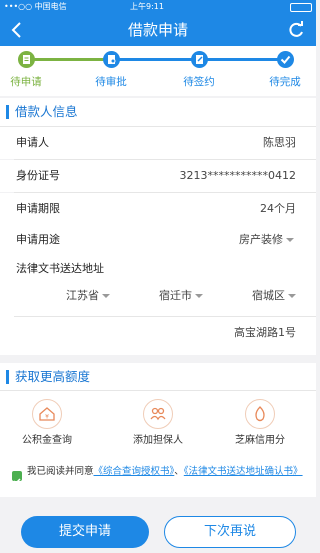 This screenshot has height=553, width=320. What do you see at coordinates (230, 532) in the screenshot?
I see `later-button: 下次再说` at bounding box center [230, 532].